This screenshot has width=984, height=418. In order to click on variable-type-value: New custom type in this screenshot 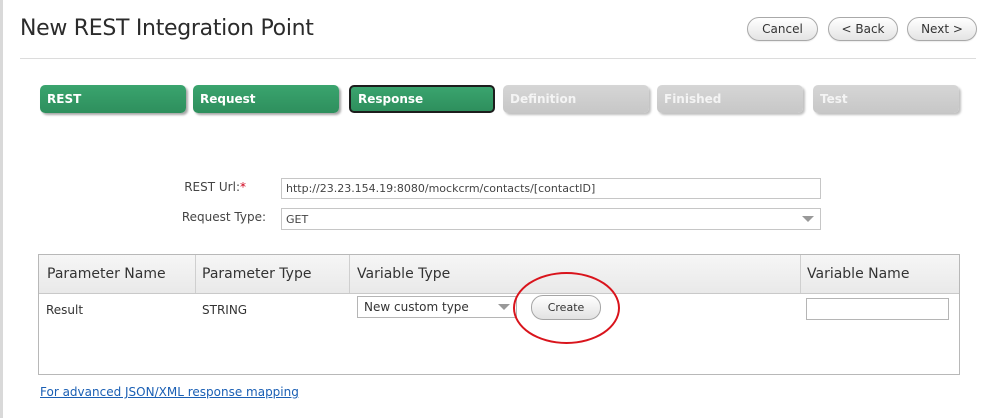, I will do `click(416, 307)`.